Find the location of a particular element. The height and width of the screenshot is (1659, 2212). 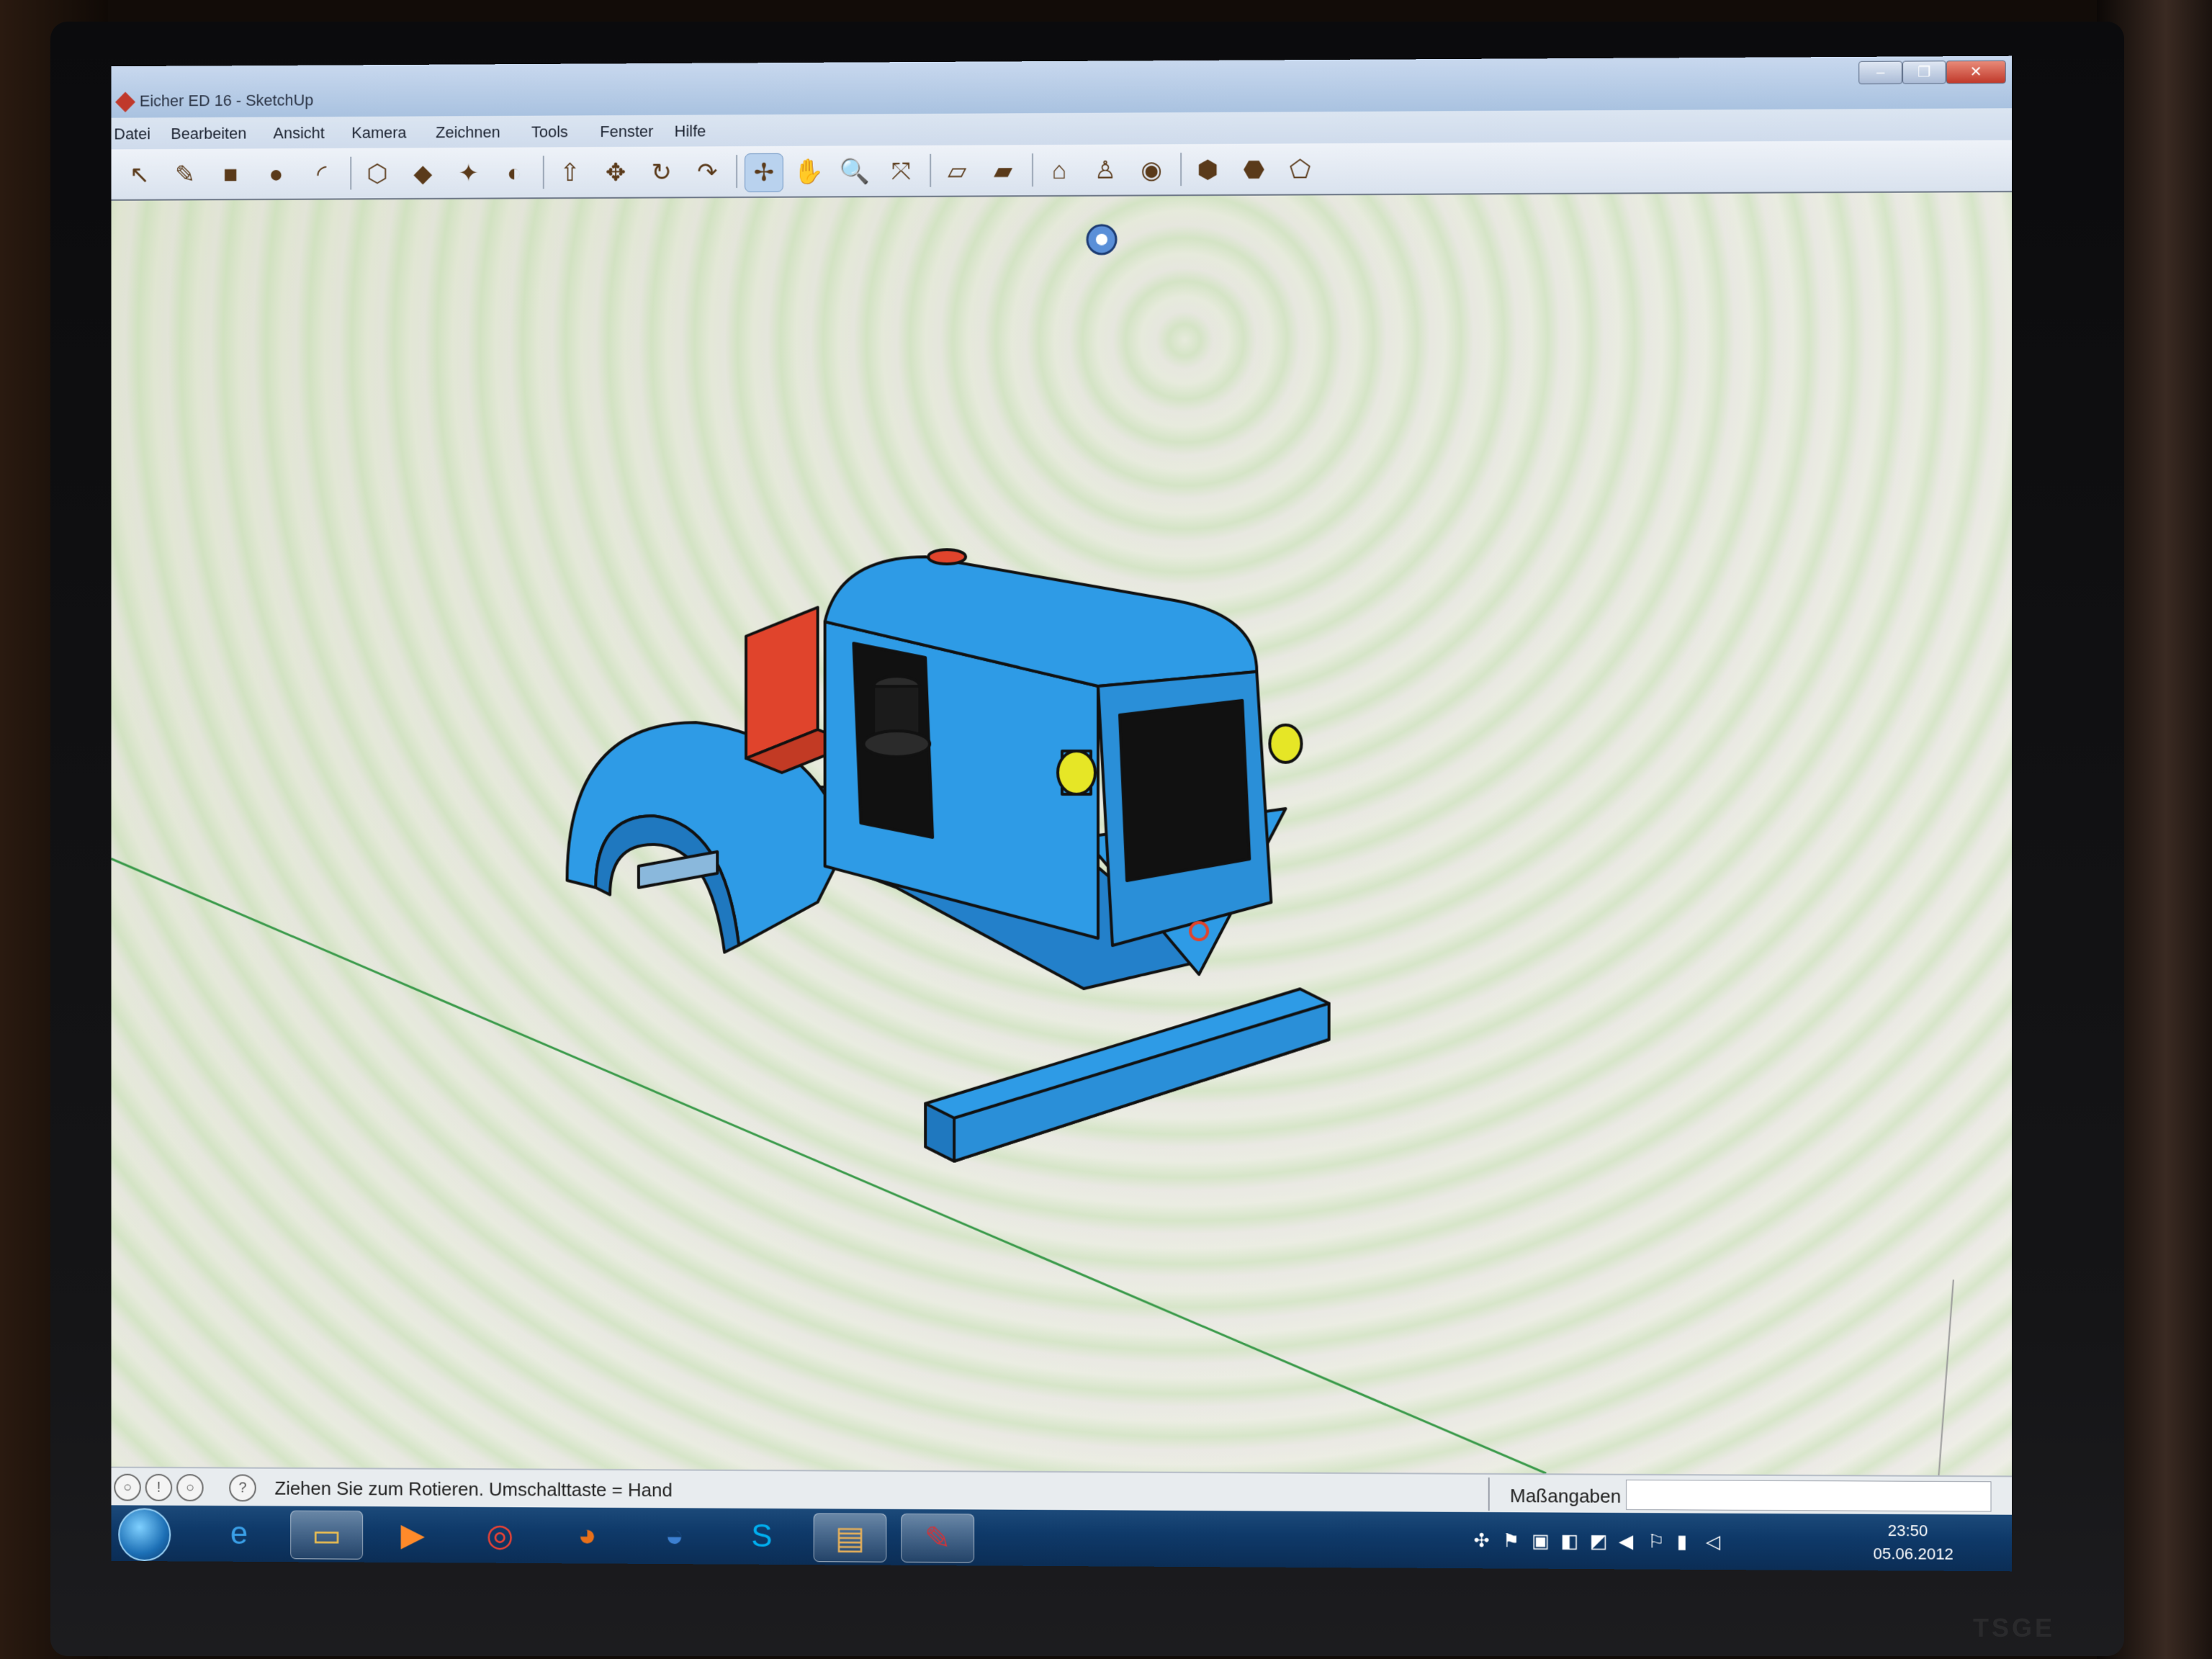

menu-kamera: Kamera is located at coordinates (379, 133).